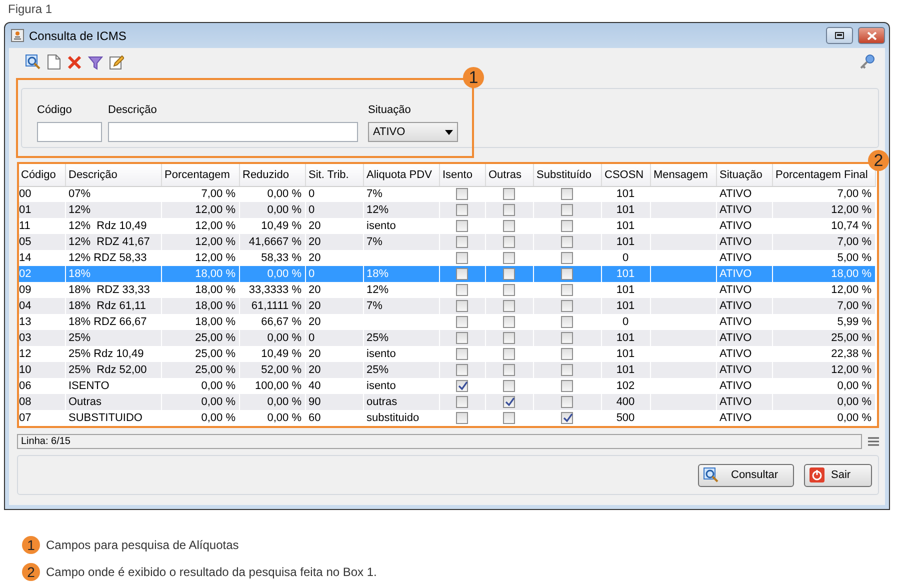  I want to click on table-cell: 20, so click(314, 242).